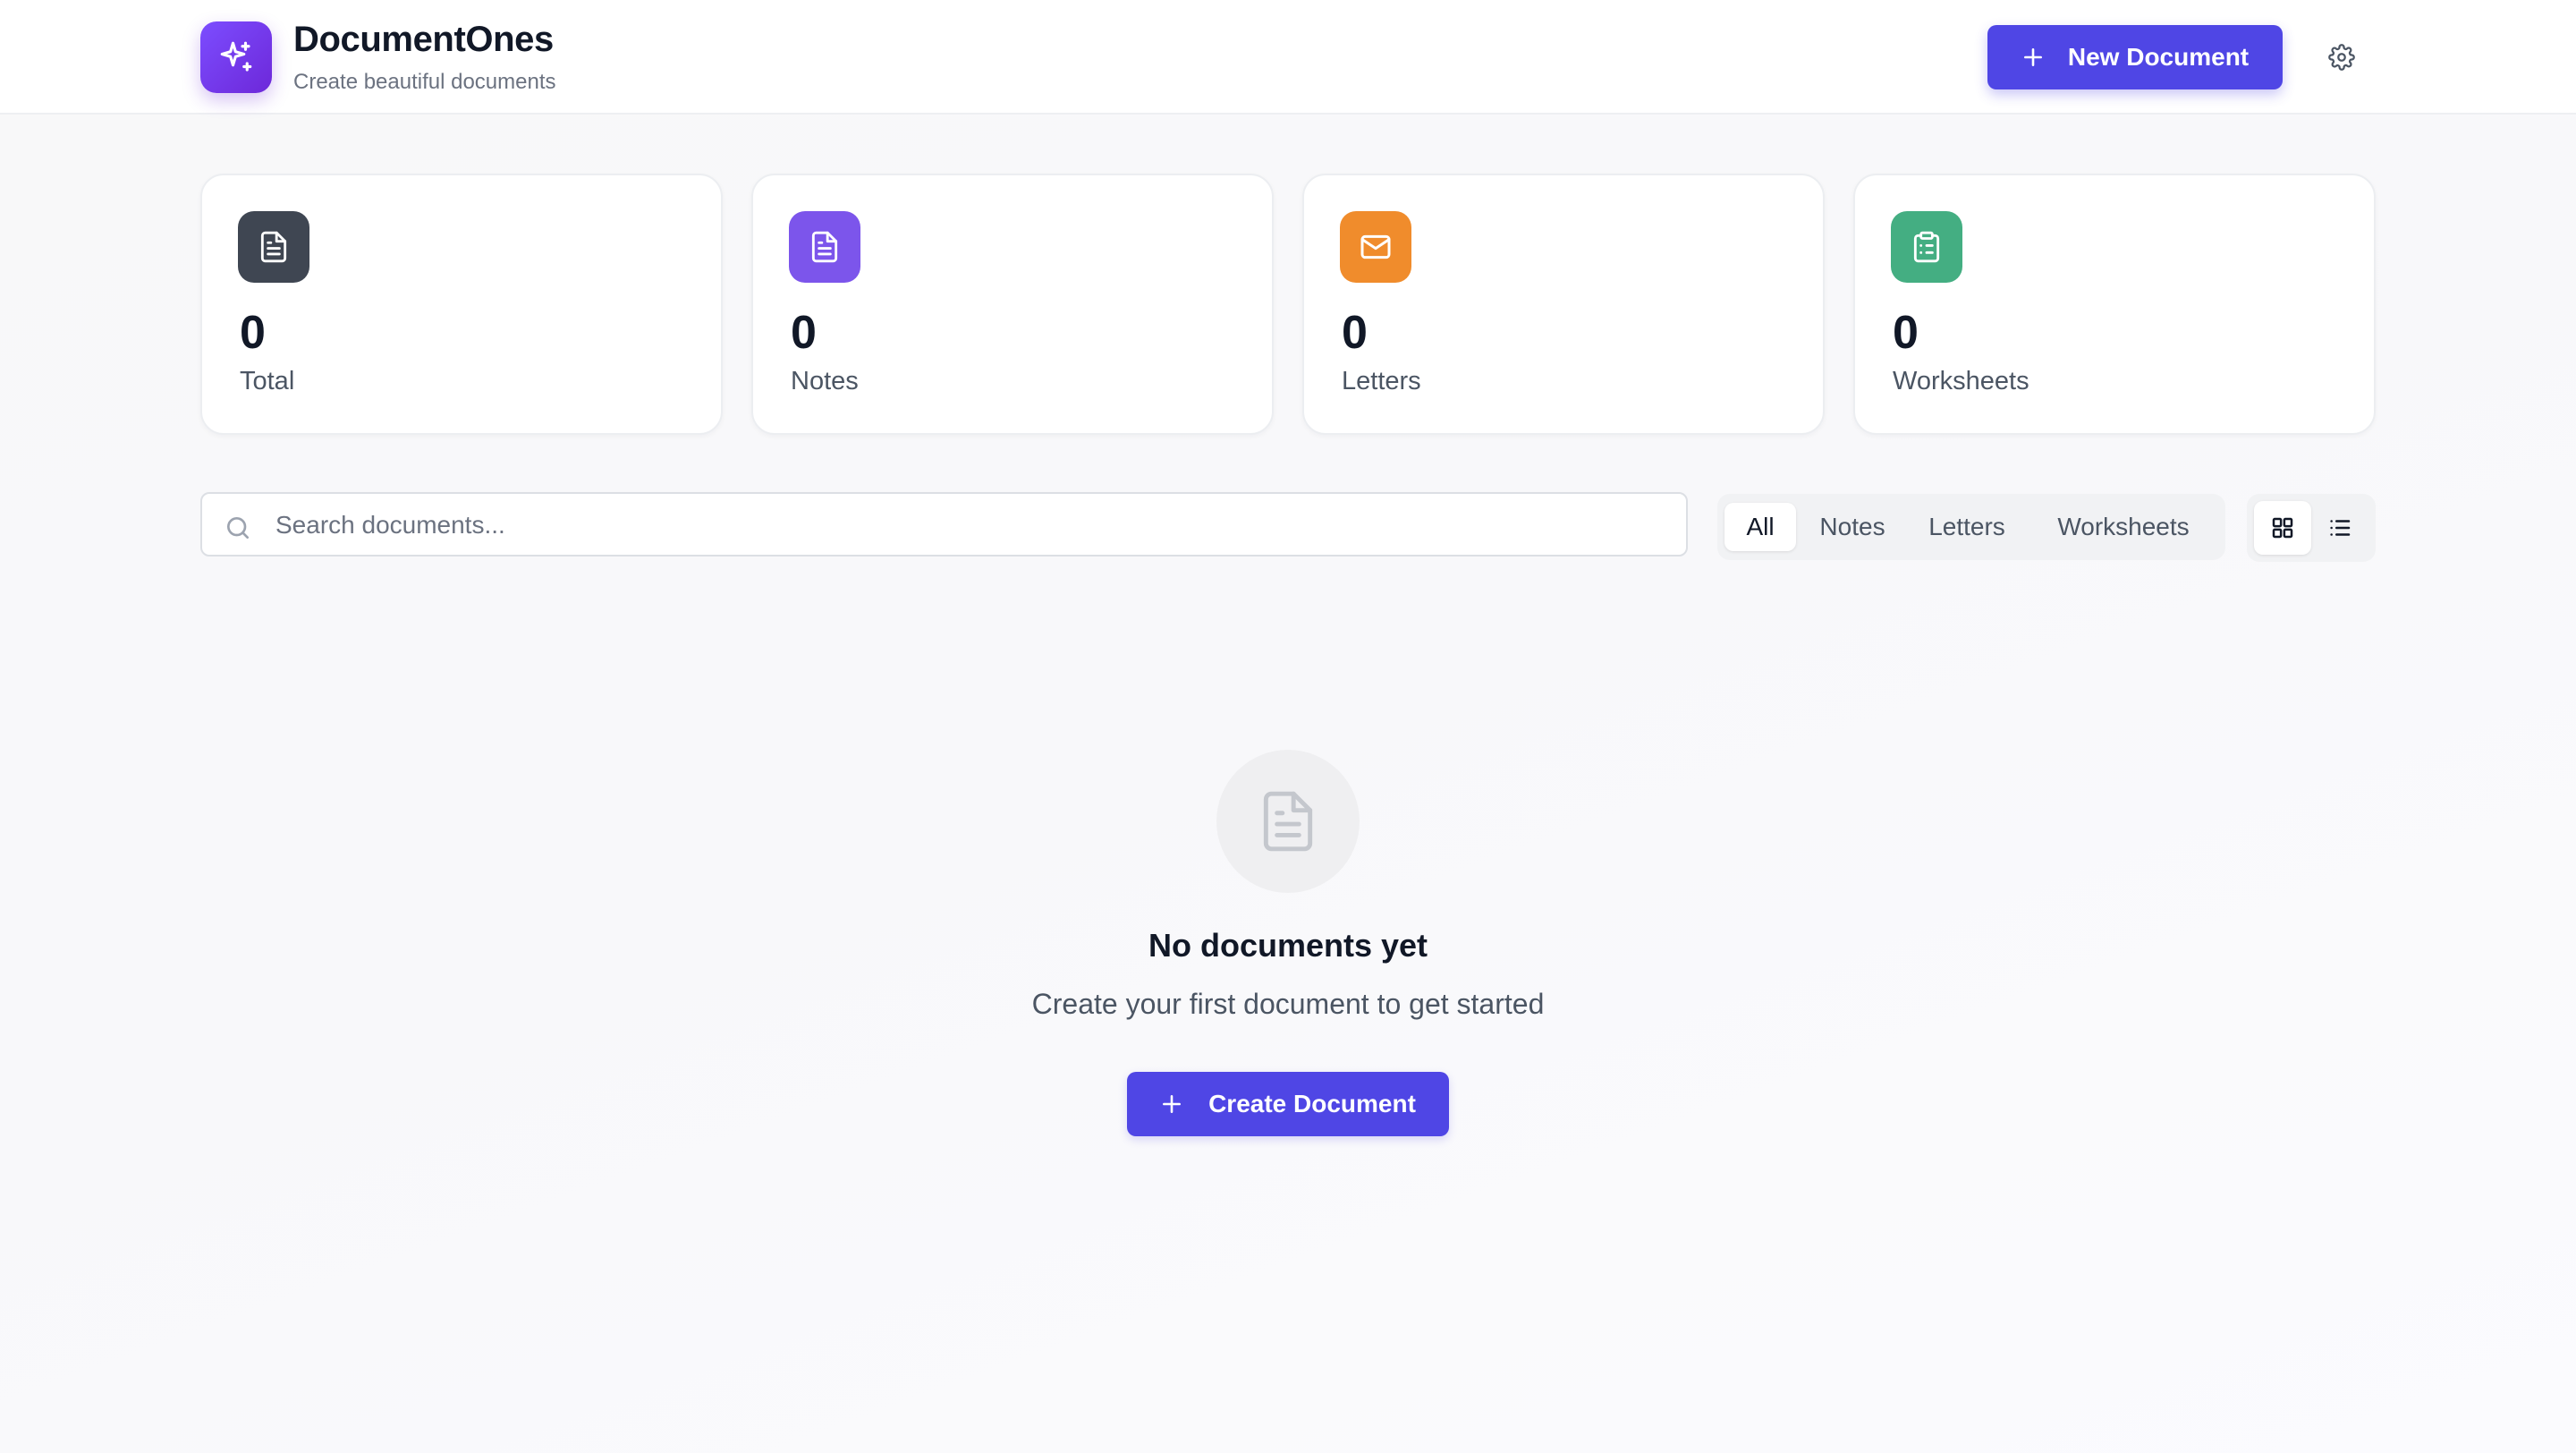 The height and width of the screenshot is (1453, 2576). What do you see at coordinates (1967, 527) in the screenshot?
I see `filter-tab-letters: Letters` at bounding box center [1967, 527].